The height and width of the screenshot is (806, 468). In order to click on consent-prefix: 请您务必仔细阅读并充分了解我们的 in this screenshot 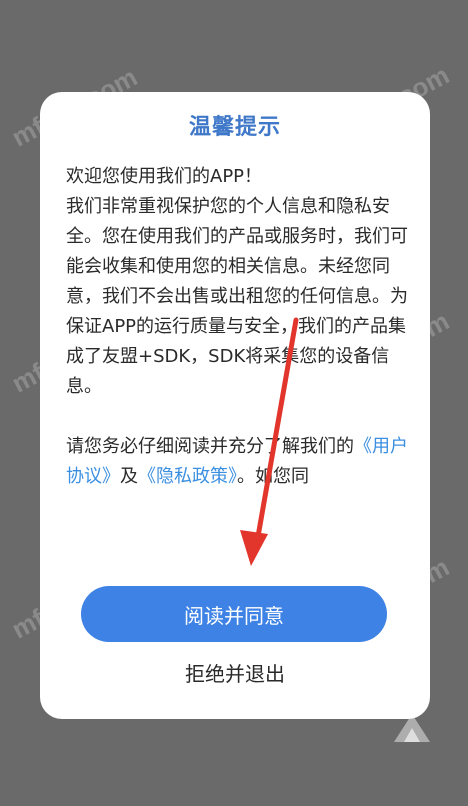, I will do `click(210, 446)`.